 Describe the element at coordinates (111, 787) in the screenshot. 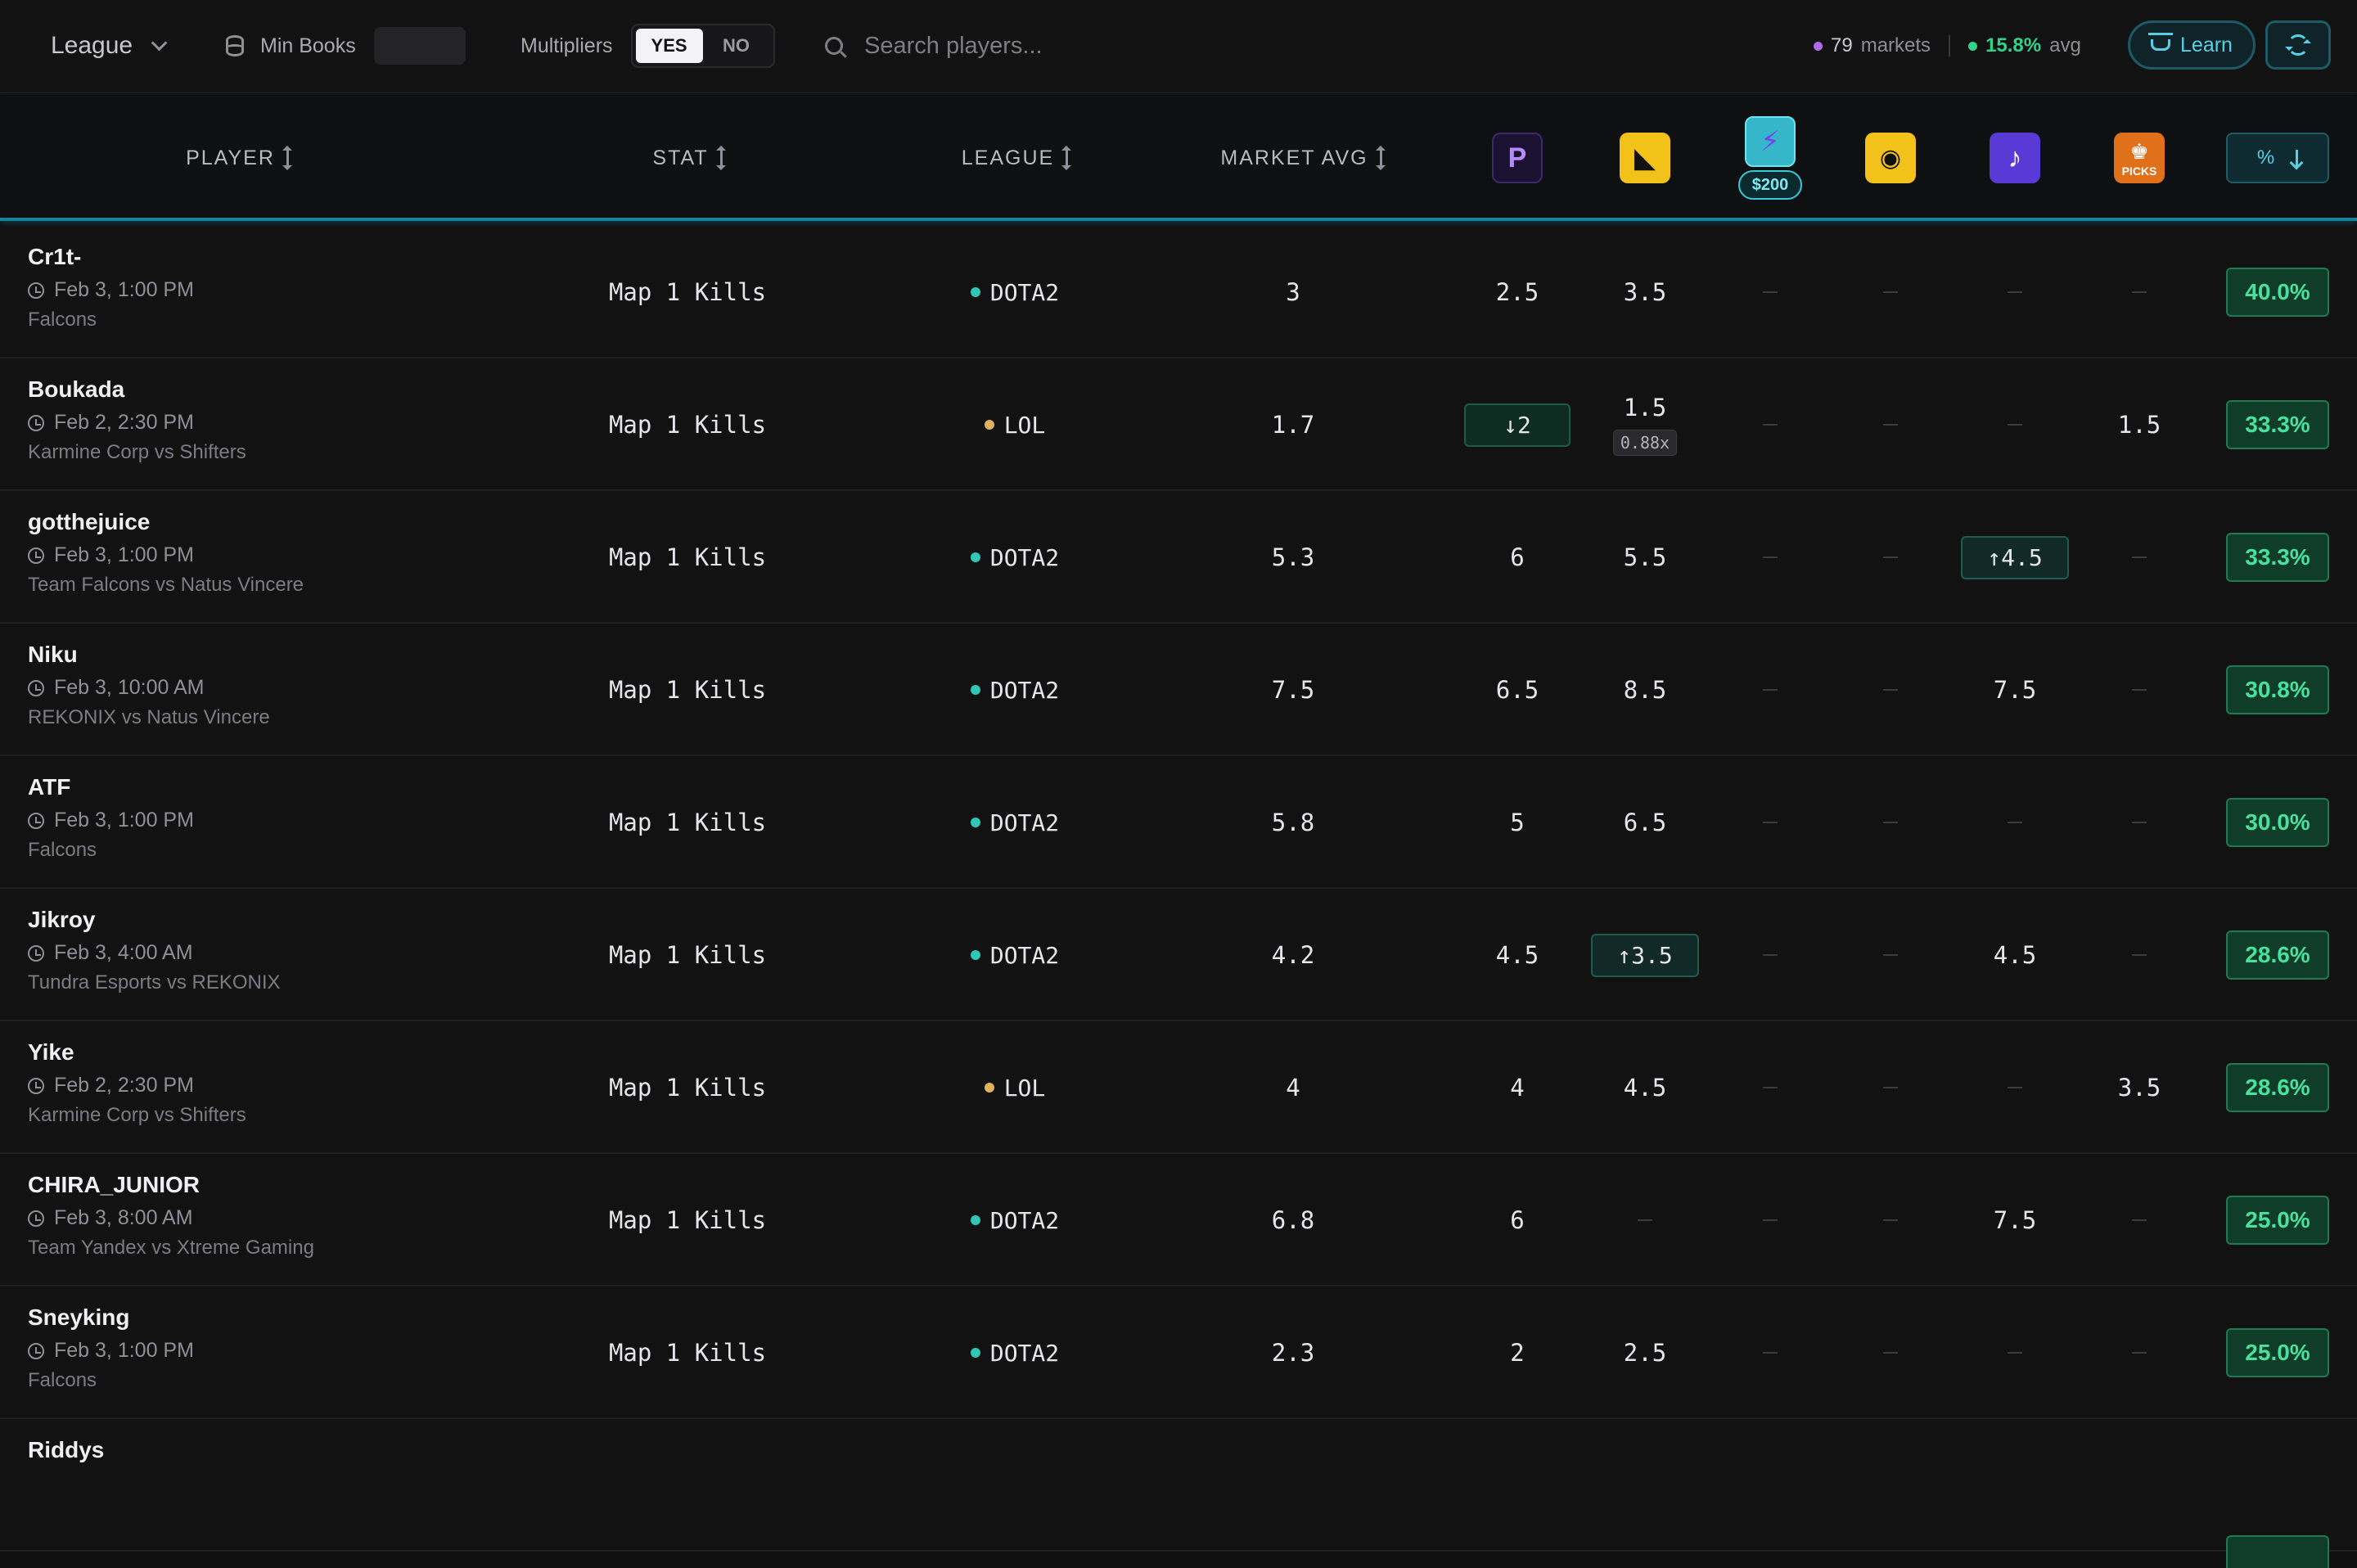

I see `player-name: ATF` at that location.